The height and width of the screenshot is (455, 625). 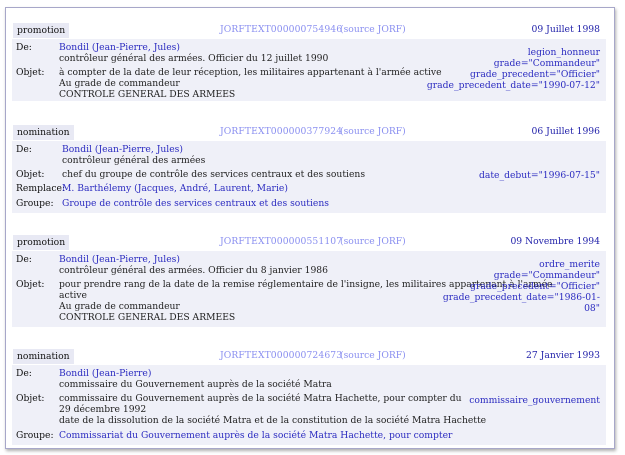 What do you see at coordinates (565, 29) in the screenshot?
I see `record-date: 09 Juillet 1998` at bounding box center [565, 29].